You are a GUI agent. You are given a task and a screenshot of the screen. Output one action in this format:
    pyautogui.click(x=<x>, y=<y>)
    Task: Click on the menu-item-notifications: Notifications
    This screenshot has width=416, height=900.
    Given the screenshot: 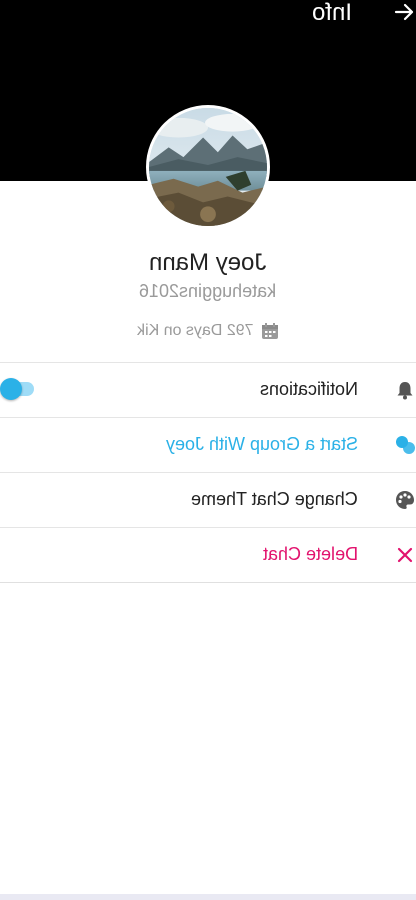 What is the action you would take?
    pyautogui.click(x=208, y=390)
    